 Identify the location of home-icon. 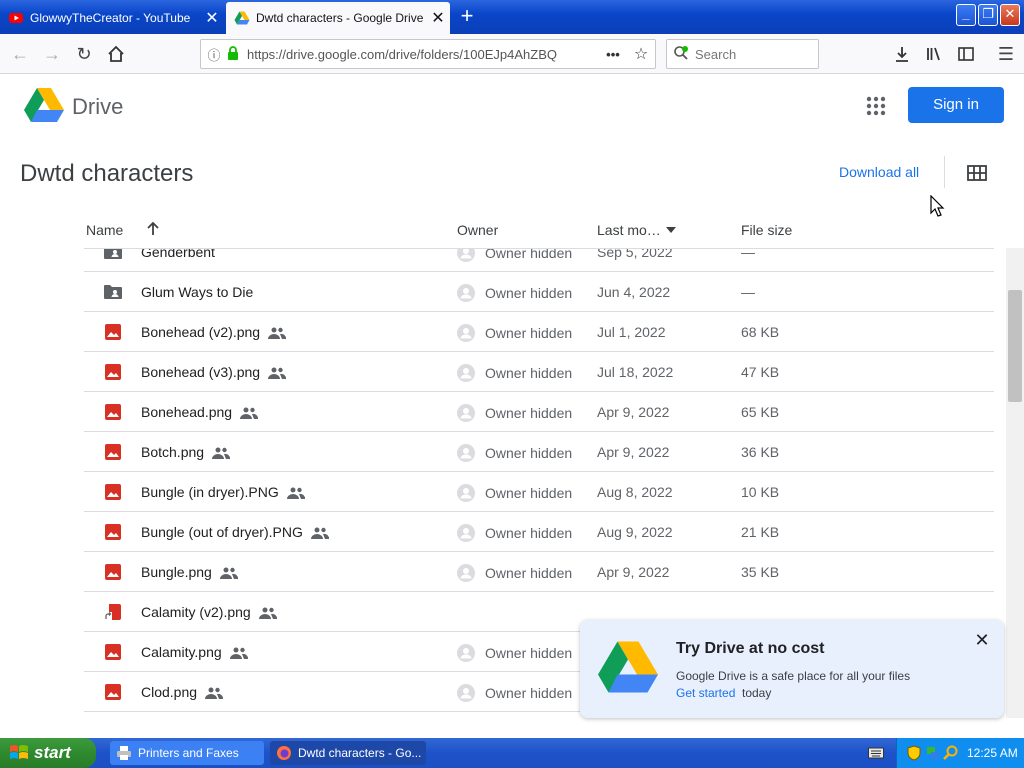
(116, 54).